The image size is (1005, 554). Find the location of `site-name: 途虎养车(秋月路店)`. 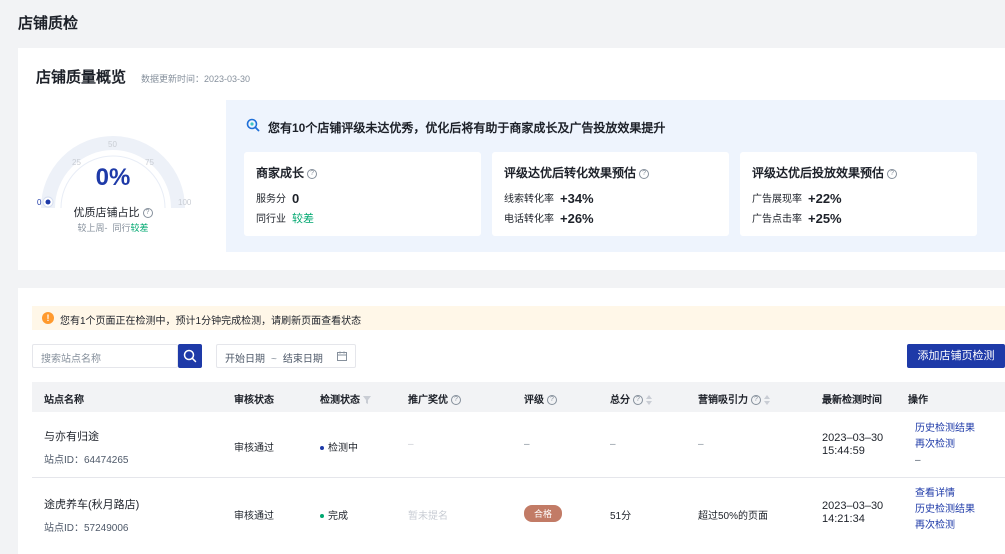

site-name: 途虎养车(秋月路店) is located at coordinates (92, 505).